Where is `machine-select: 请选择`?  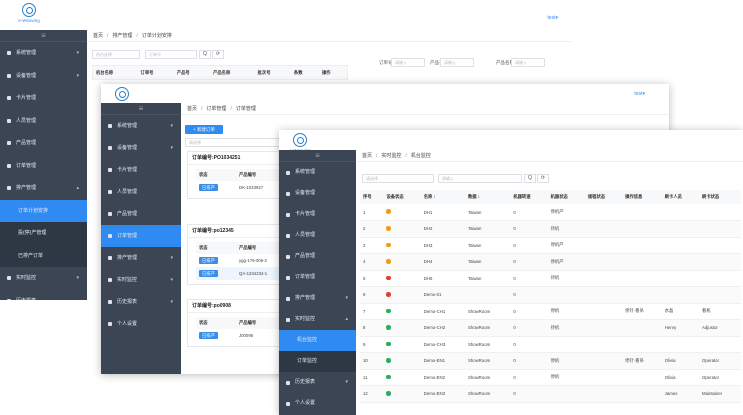 machine-select: 请选择 is located at coordinates (398, 178).